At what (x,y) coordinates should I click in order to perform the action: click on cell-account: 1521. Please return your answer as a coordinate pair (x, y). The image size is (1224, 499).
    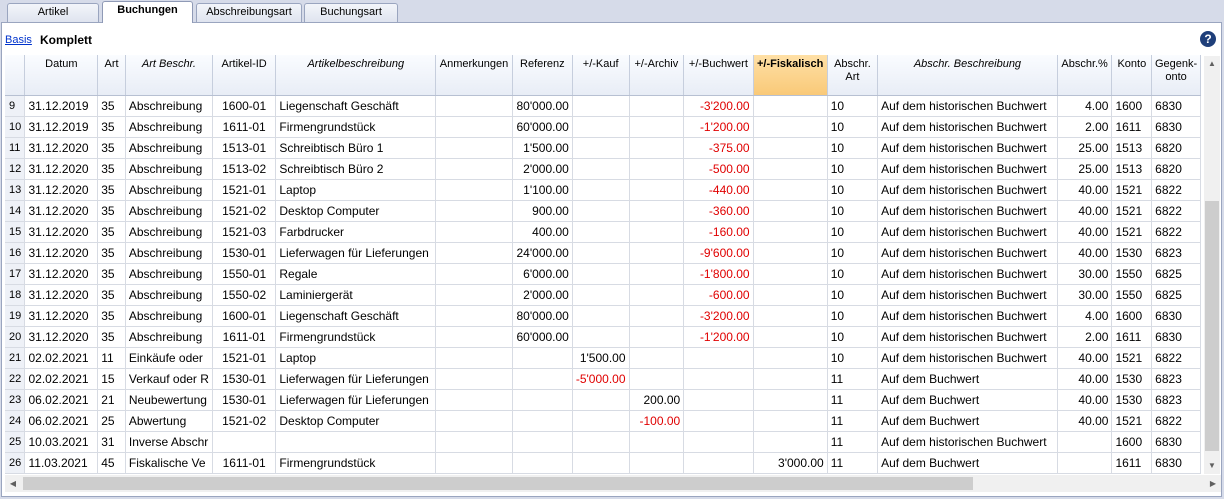
    Looking at the image, I should click on (1132, 421).